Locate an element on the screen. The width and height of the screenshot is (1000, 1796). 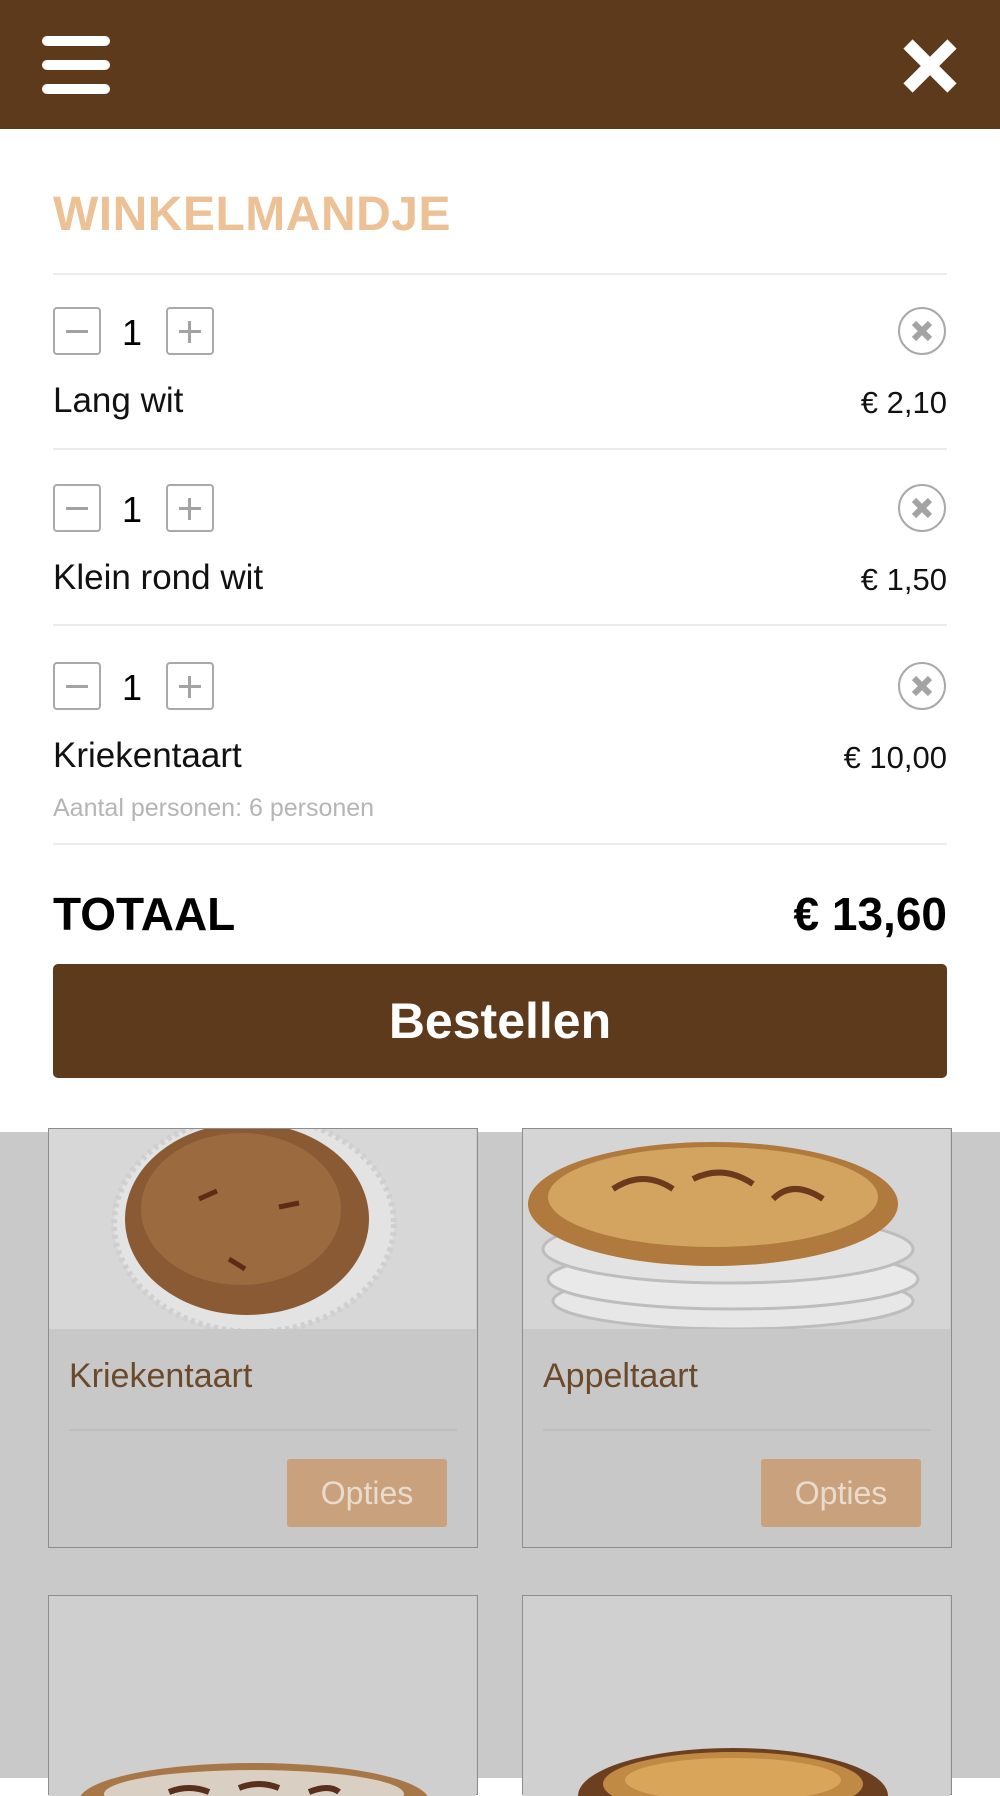
total-value: € 13,60 is located at coordinates (870, 914).